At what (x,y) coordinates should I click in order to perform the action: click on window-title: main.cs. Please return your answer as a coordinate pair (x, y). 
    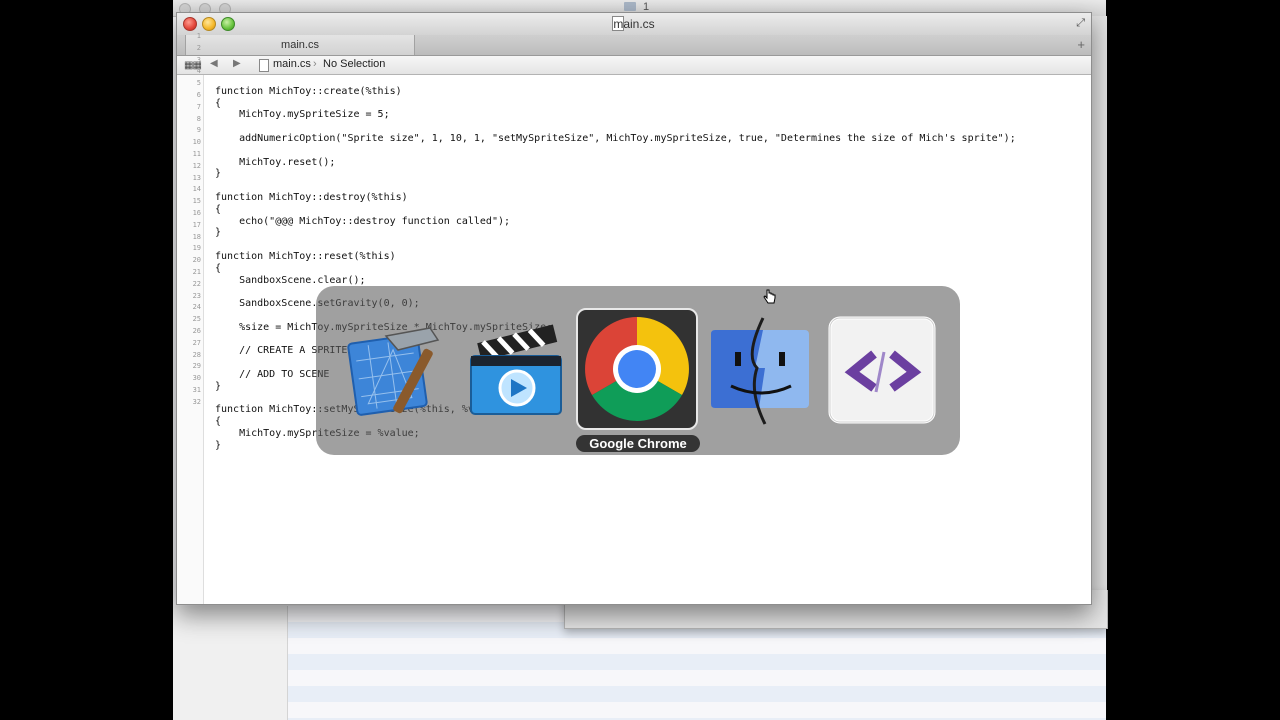
    Looking at the image, I should click on (634, 24).